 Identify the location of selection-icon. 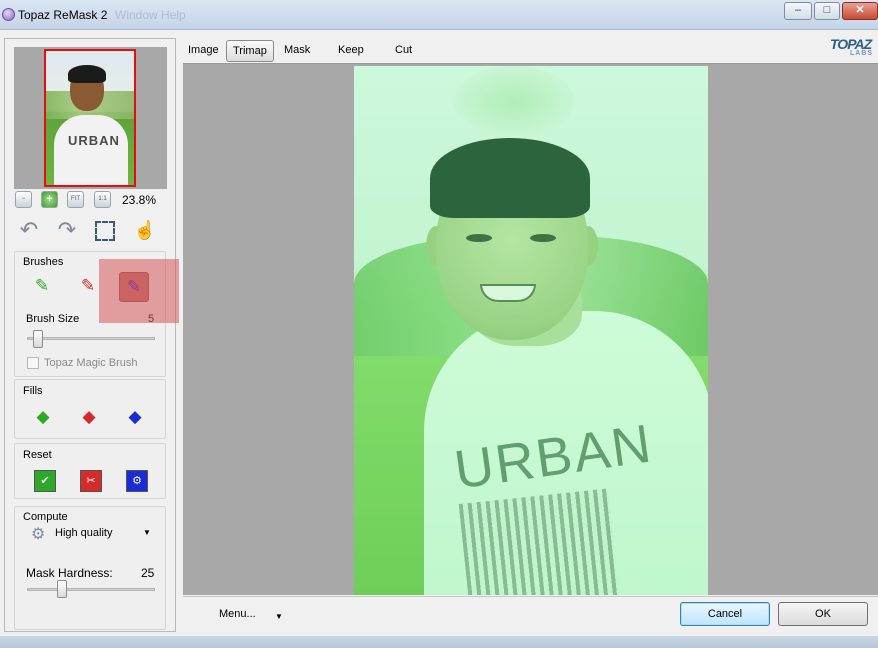
(105, 231).